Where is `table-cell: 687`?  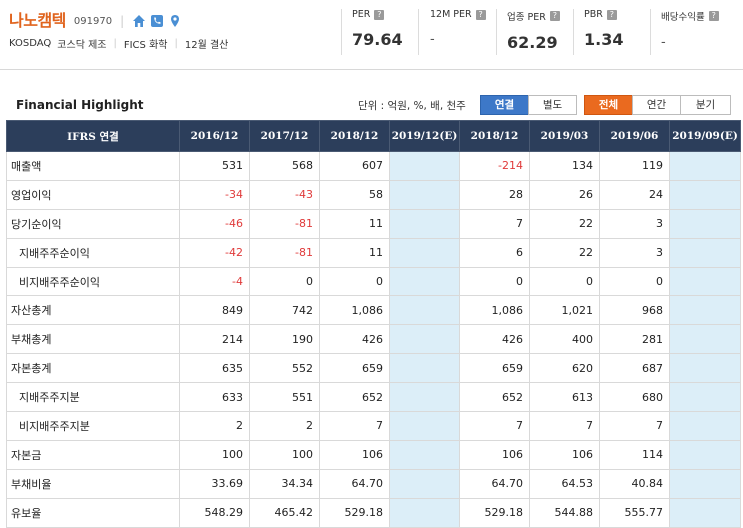
table-cell: 687 is located at coordinates (634, 368).